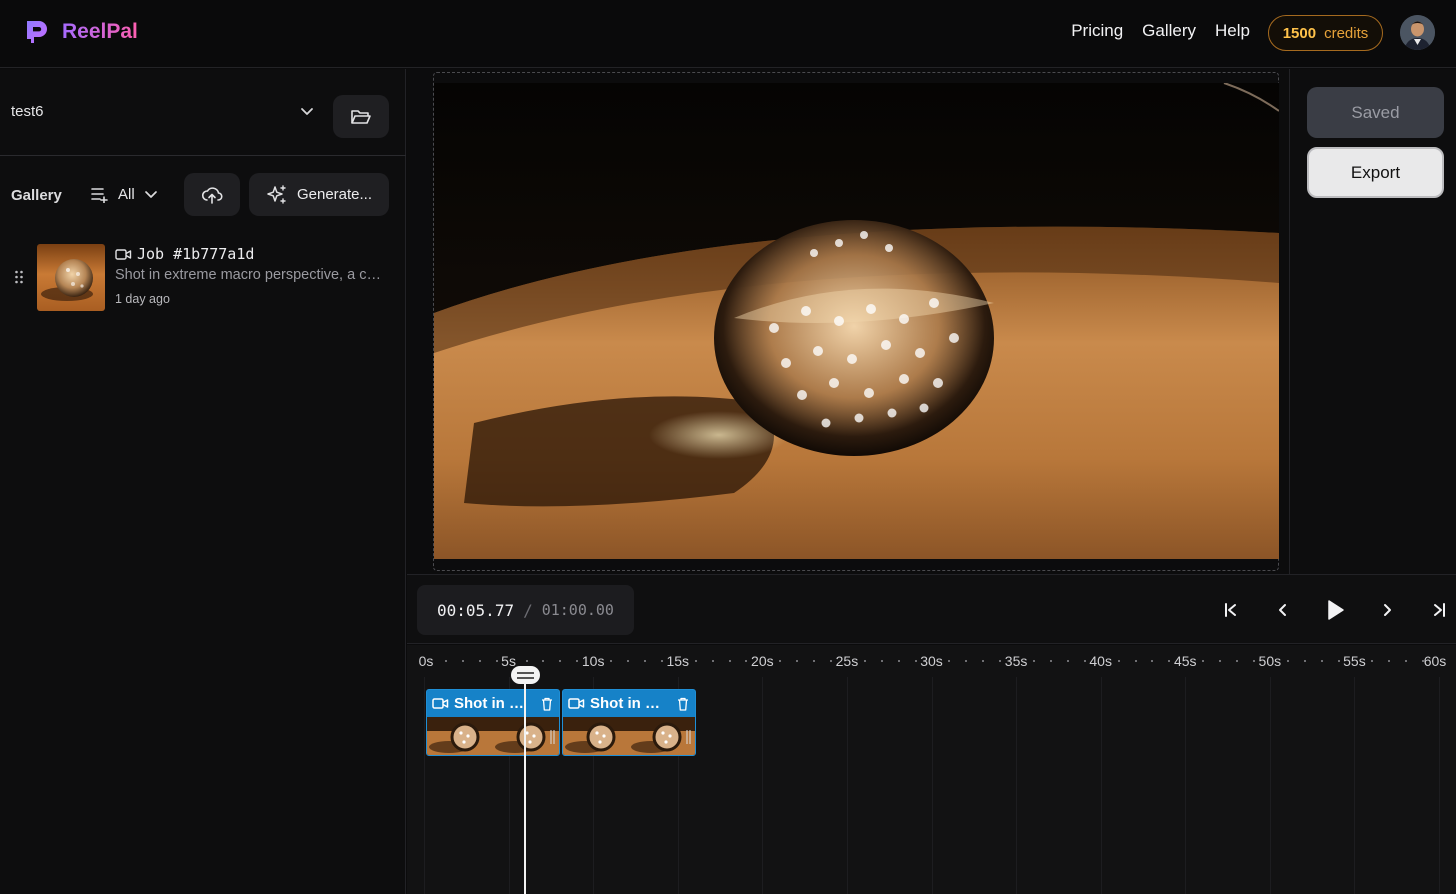 This screenshot has width=1456, height=894. Describe the element at coordinates (36, 195) in the screenshot. I see `gallery-heading: Gallery` at that location.